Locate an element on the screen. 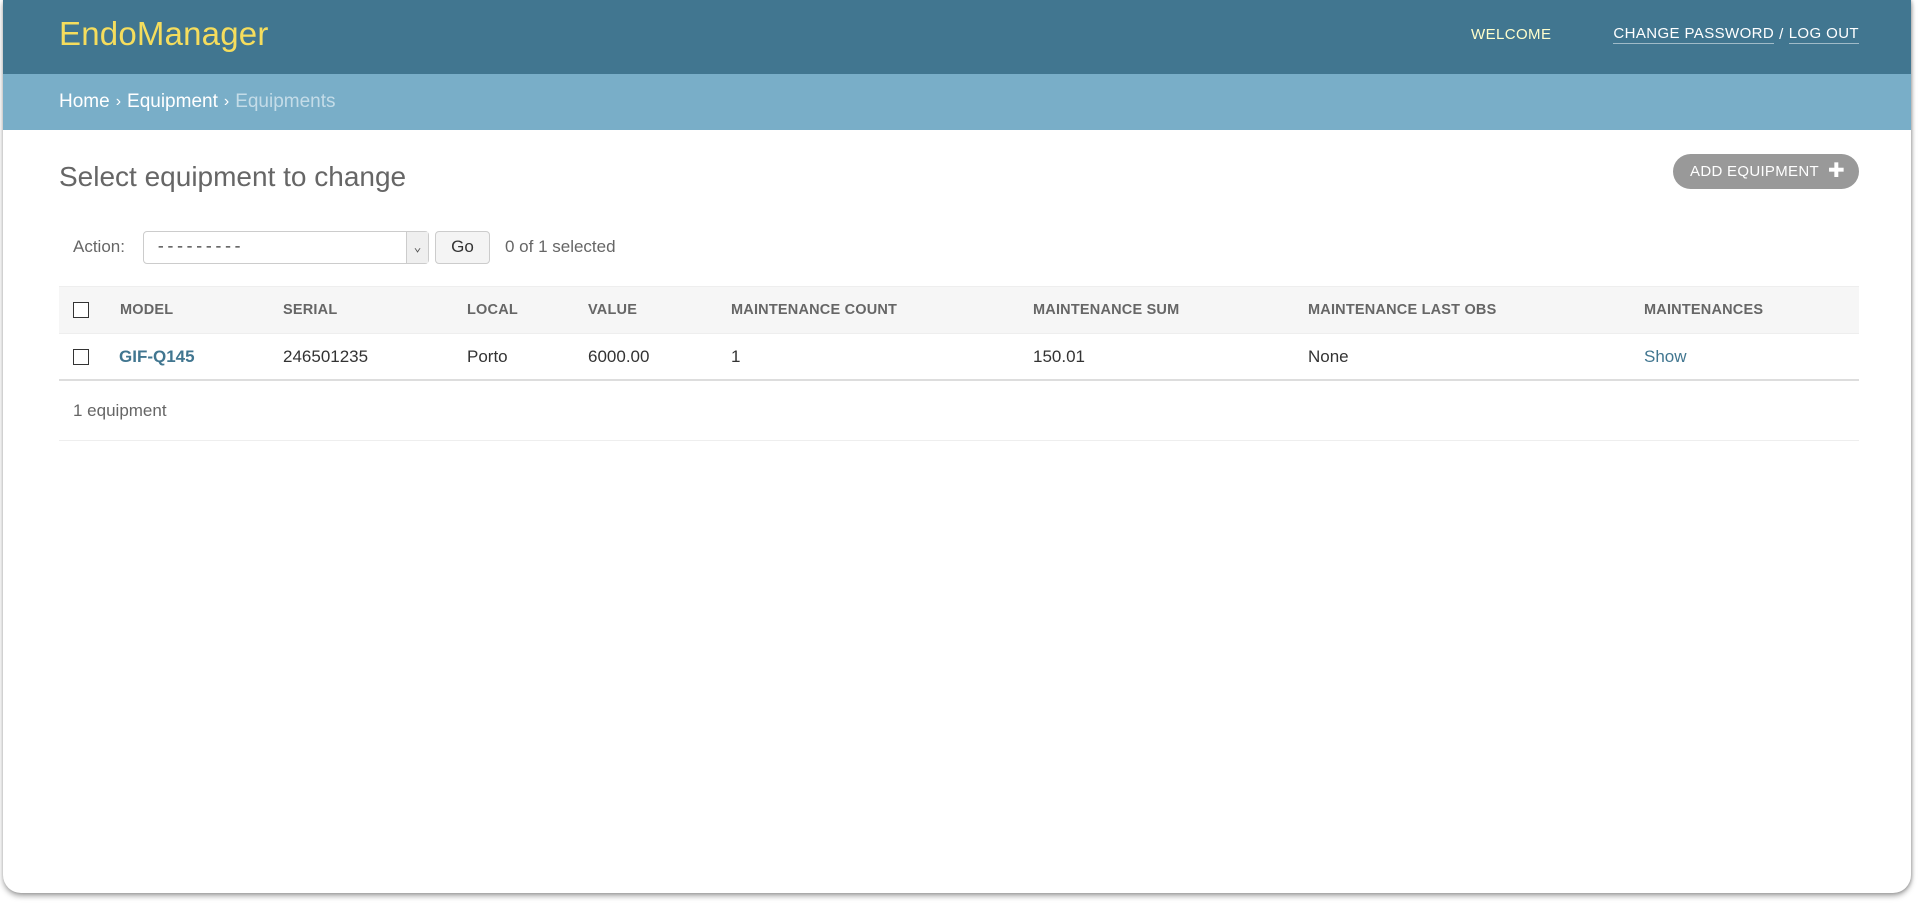 The image size is (1920, 903). select-all-cell is located at coordinates (89, 310).